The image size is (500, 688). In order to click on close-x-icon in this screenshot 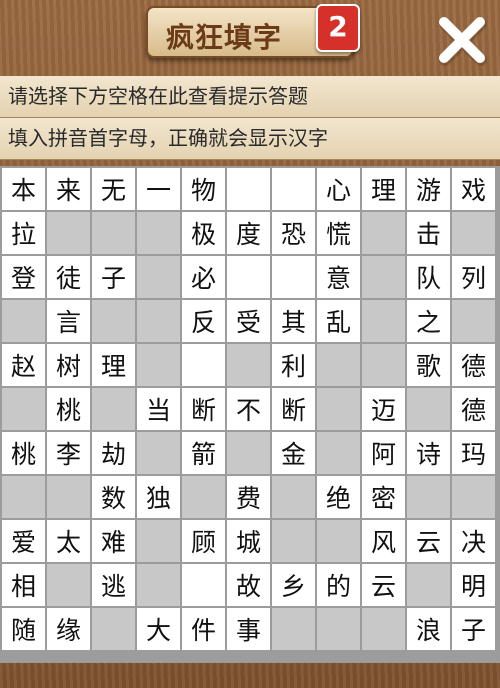, I will do `click(463, 41)`.